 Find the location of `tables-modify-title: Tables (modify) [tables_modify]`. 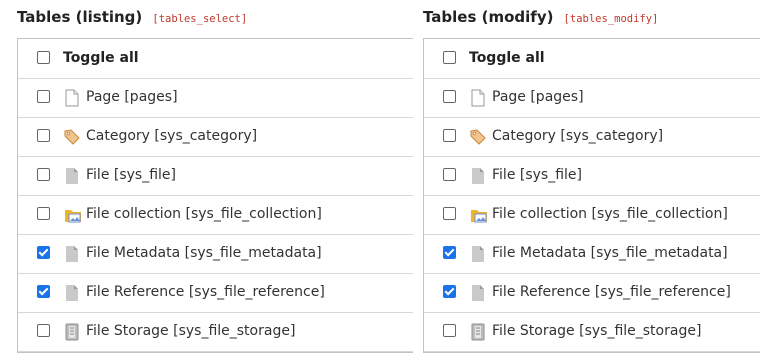

tables-modify-title: Tables (modify) [tables_modify] is located at coordinates (540, 16).